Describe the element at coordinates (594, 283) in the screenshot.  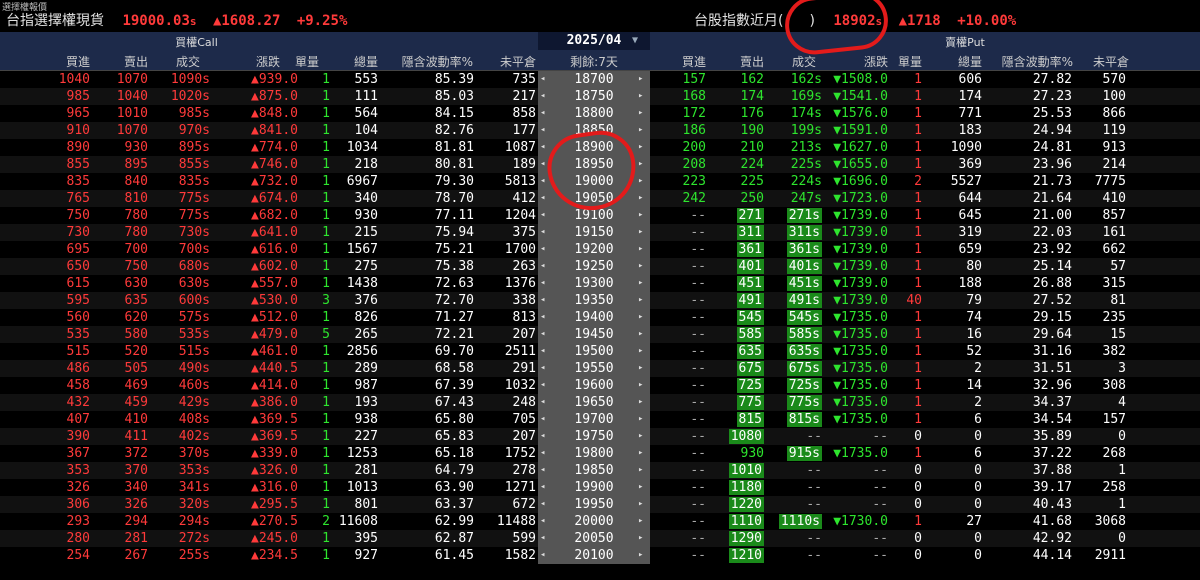
I see `strike-price: 19300` at that location.